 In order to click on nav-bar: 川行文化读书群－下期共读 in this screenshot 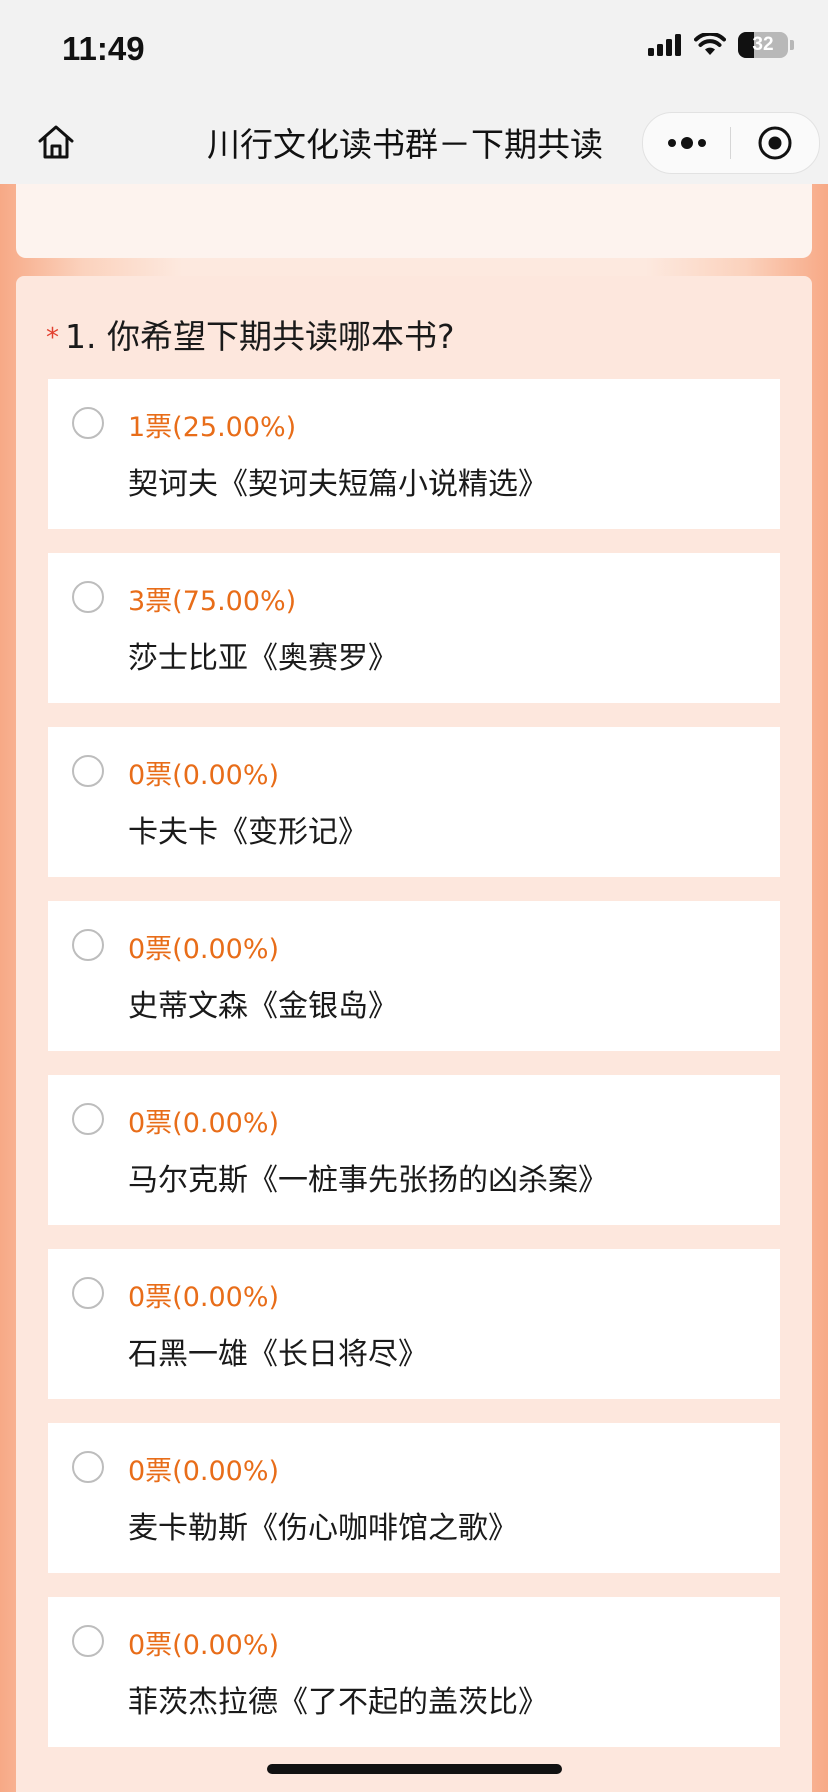, I will do `click(414, 142)`.